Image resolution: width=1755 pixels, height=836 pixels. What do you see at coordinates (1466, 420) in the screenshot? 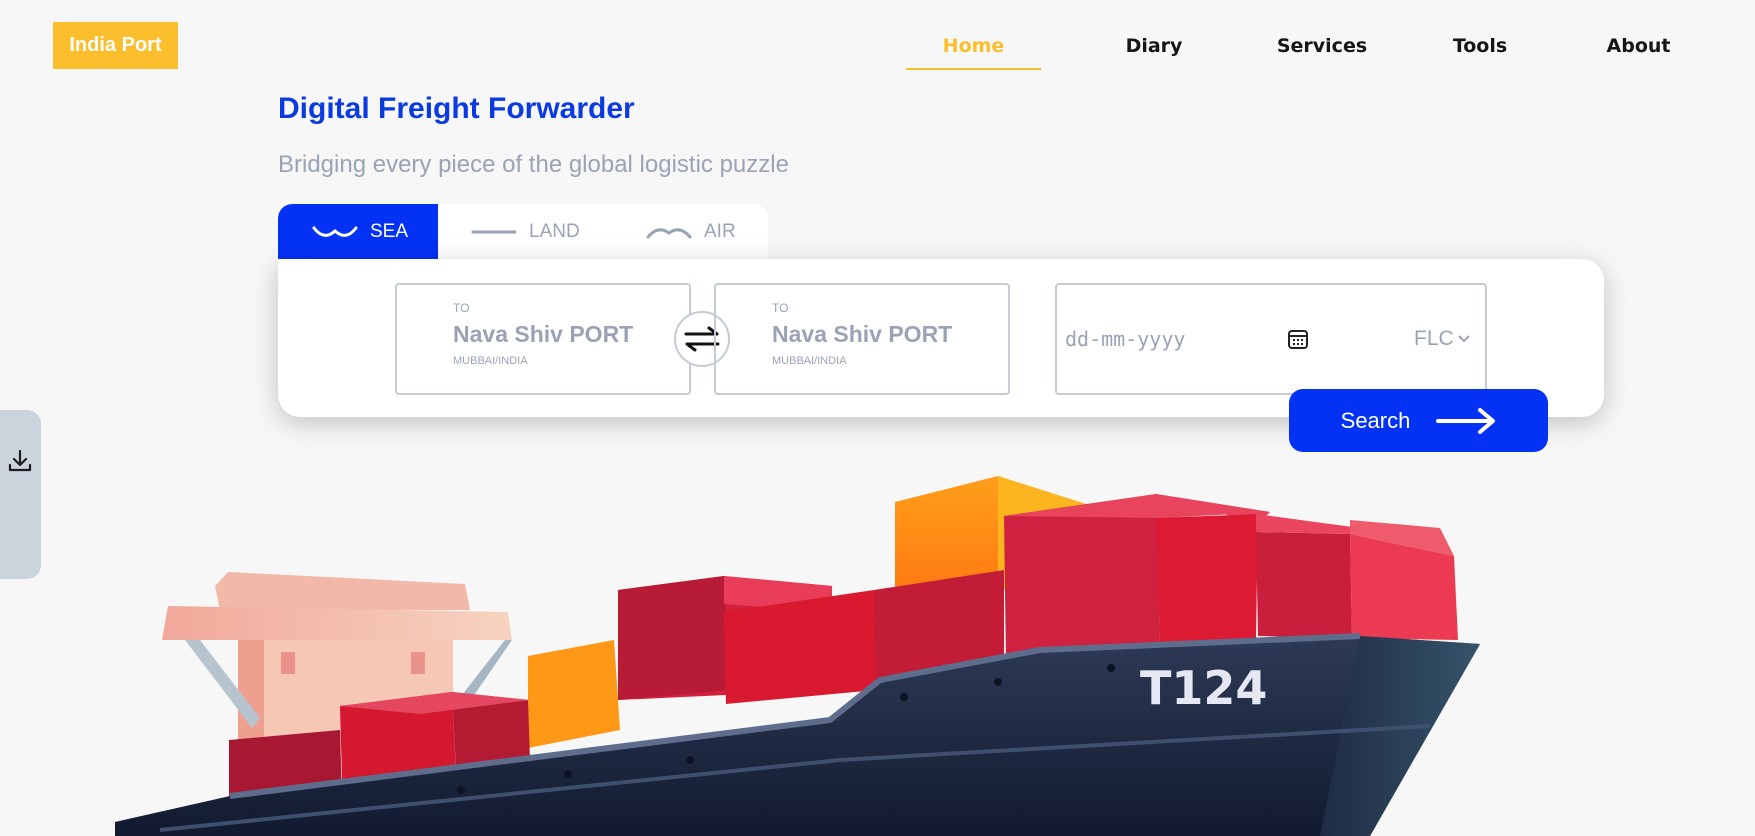
I see `arrow-right-icon` at bounding box center [1466, 420].